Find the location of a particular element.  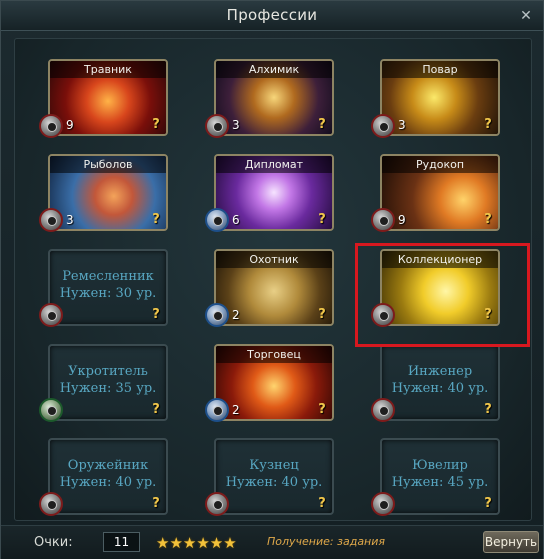

profession-name: Укротитель is located at coordinates (108, 371).